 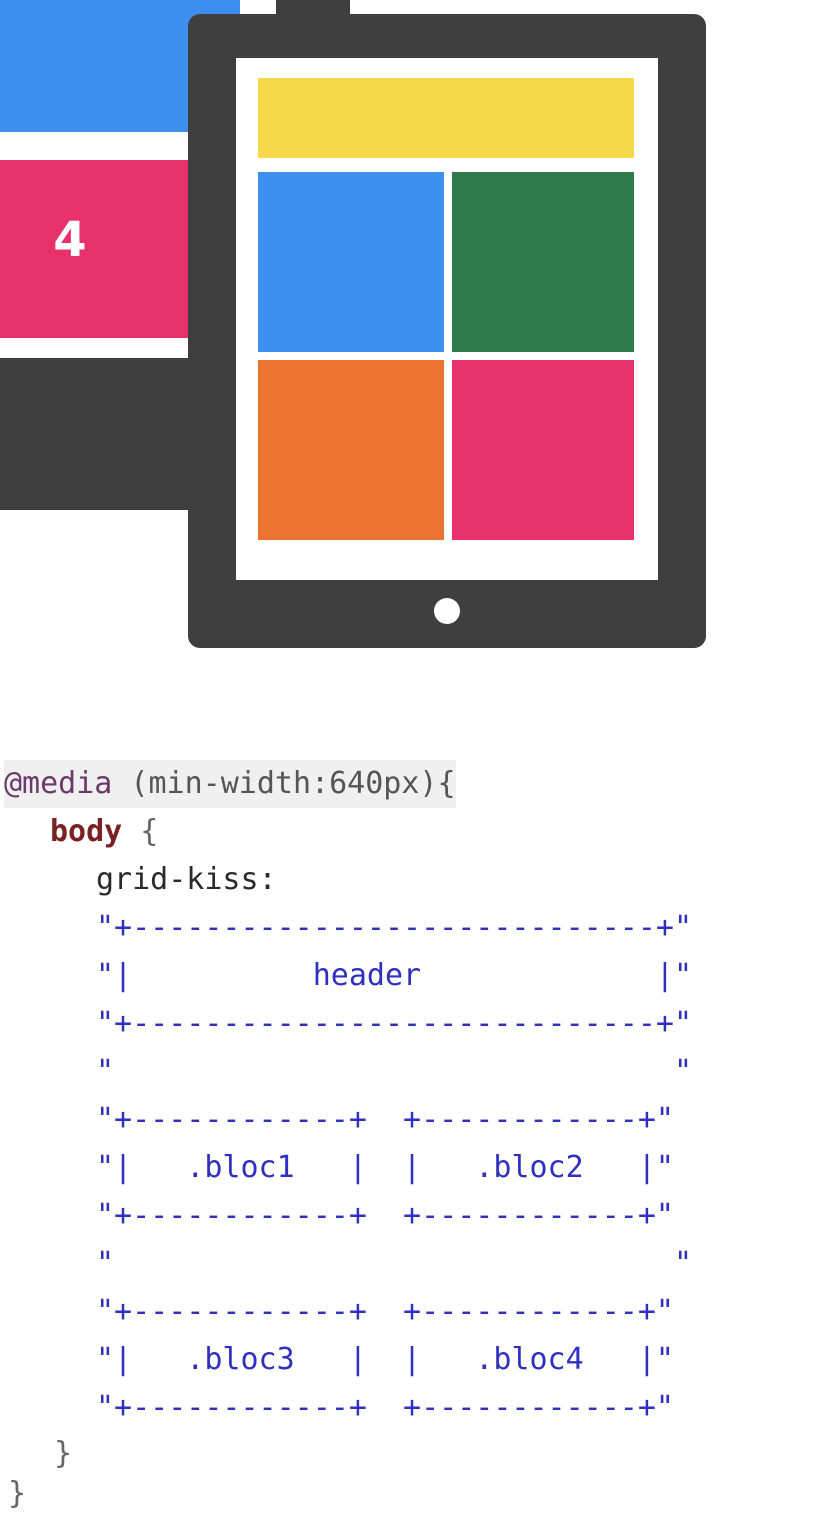 What do you see at coordinates (394, 1263) in the screenshot?
I see `ascii-line-gap-2: " "` at bounding box center [394, 1263].